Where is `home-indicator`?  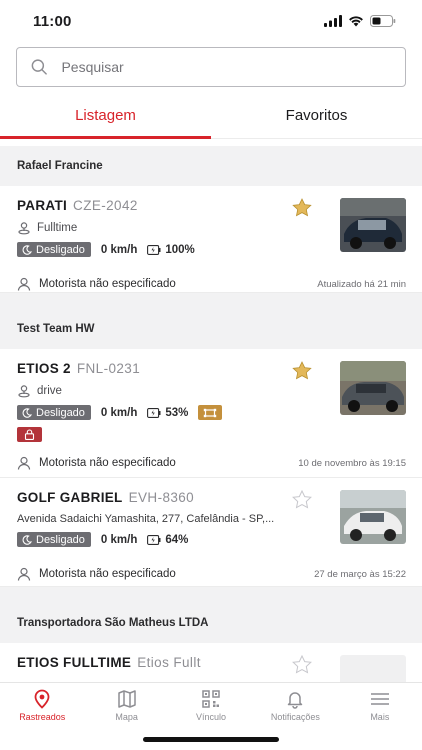
home-indicator is located at coordinates (211, 739).